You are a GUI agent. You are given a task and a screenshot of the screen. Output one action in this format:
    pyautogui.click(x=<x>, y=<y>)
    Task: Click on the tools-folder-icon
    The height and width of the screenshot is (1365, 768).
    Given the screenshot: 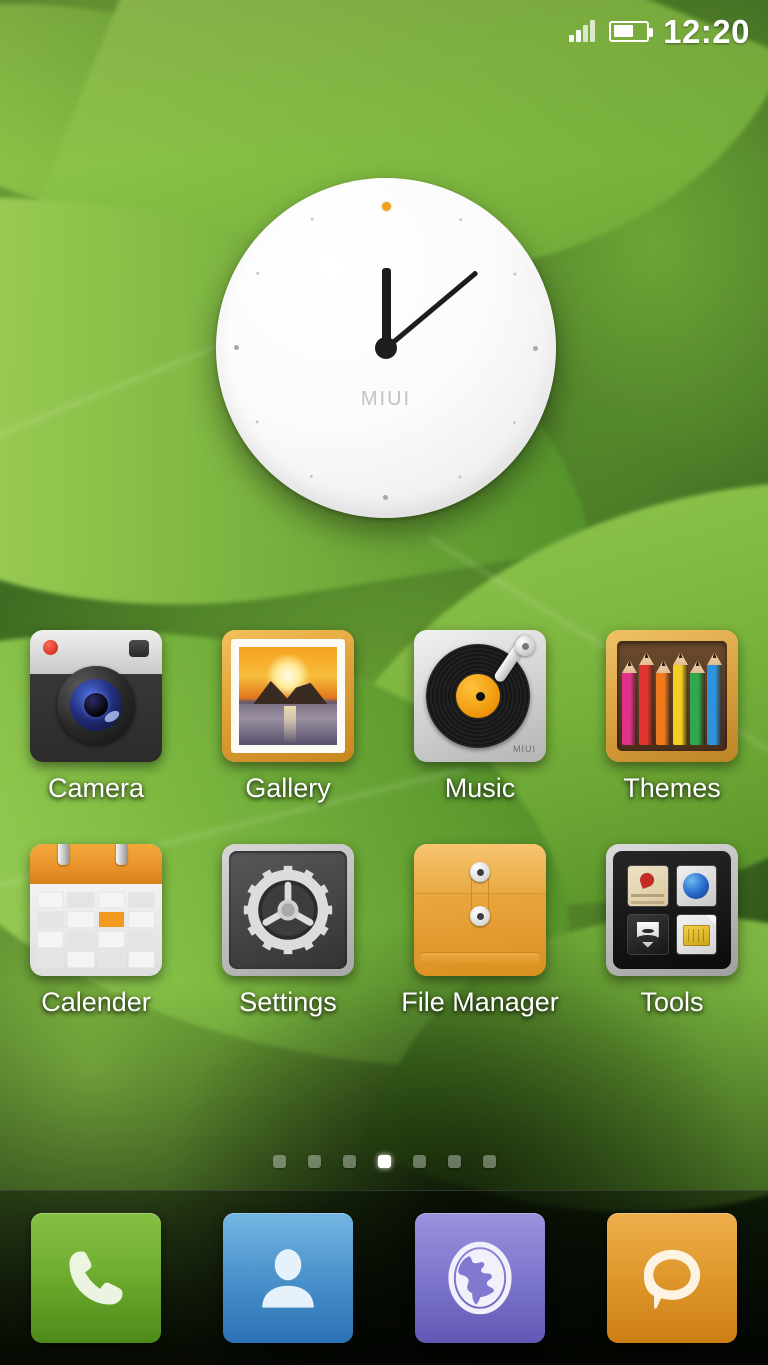 What is the action you would take?
    pyautogui.click(x=672, y=910)
    